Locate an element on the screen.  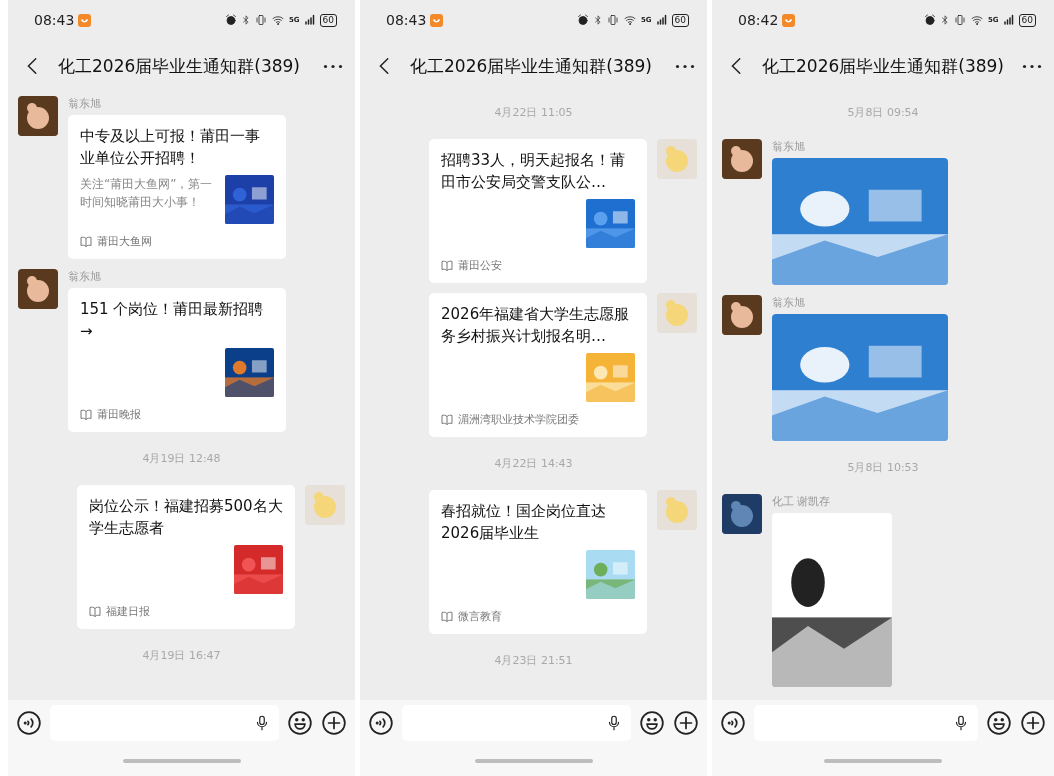
article-source: 微言教育 is located at coordinates (480, 616).